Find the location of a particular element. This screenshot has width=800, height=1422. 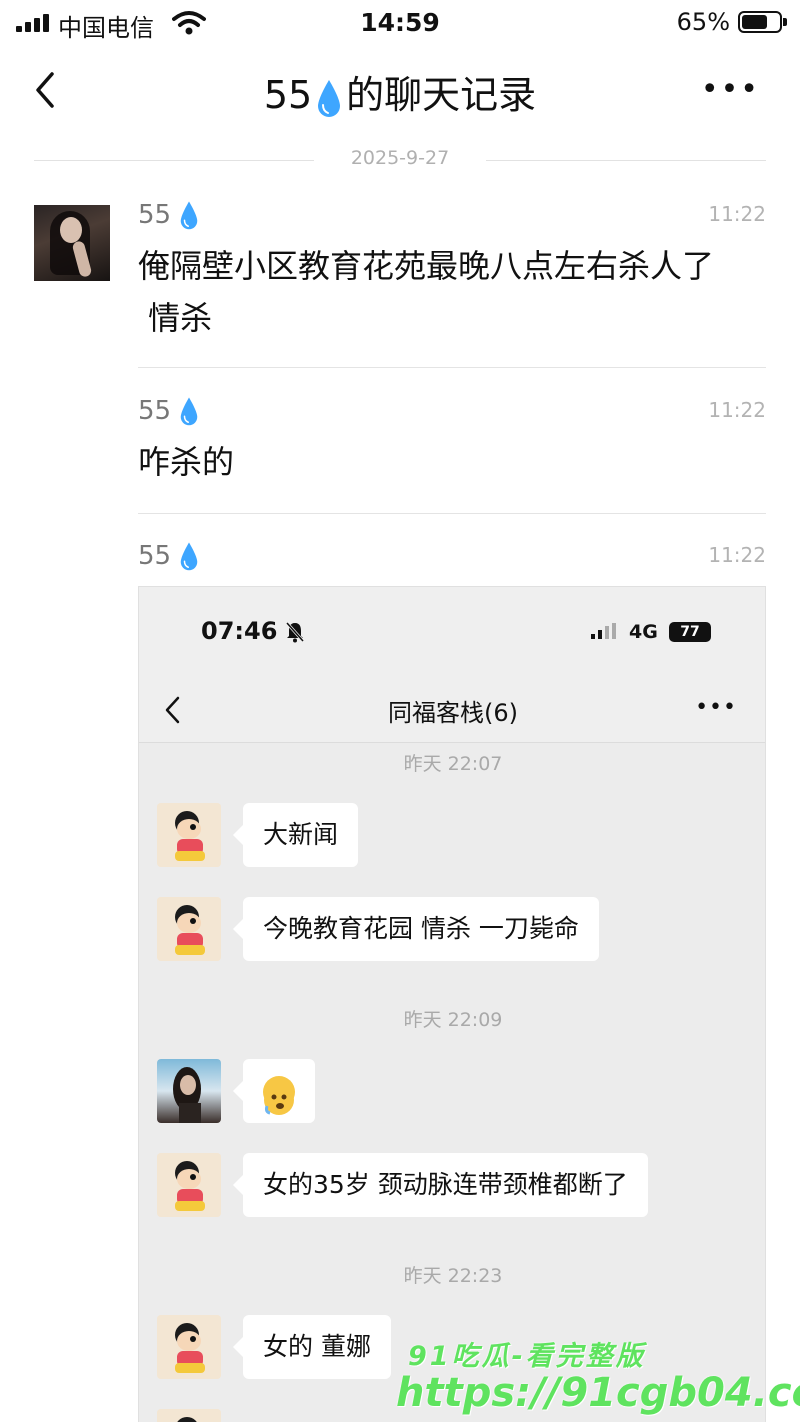

message-text: 咋杀的 is located at coordinates (186, 462).